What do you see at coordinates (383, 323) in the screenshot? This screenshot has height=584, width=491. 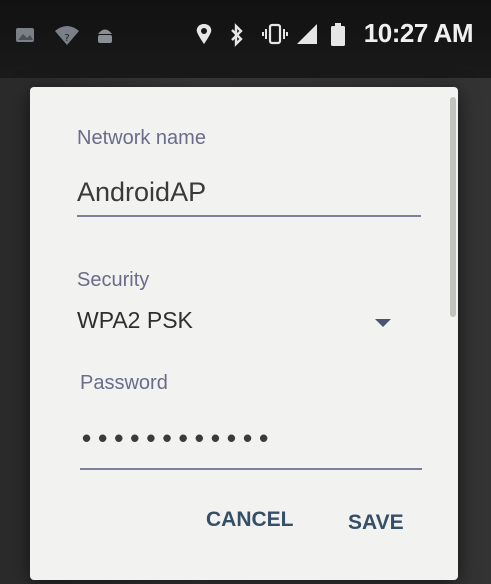 I see `chevron-down-icon` at bounding box center [383, 323].